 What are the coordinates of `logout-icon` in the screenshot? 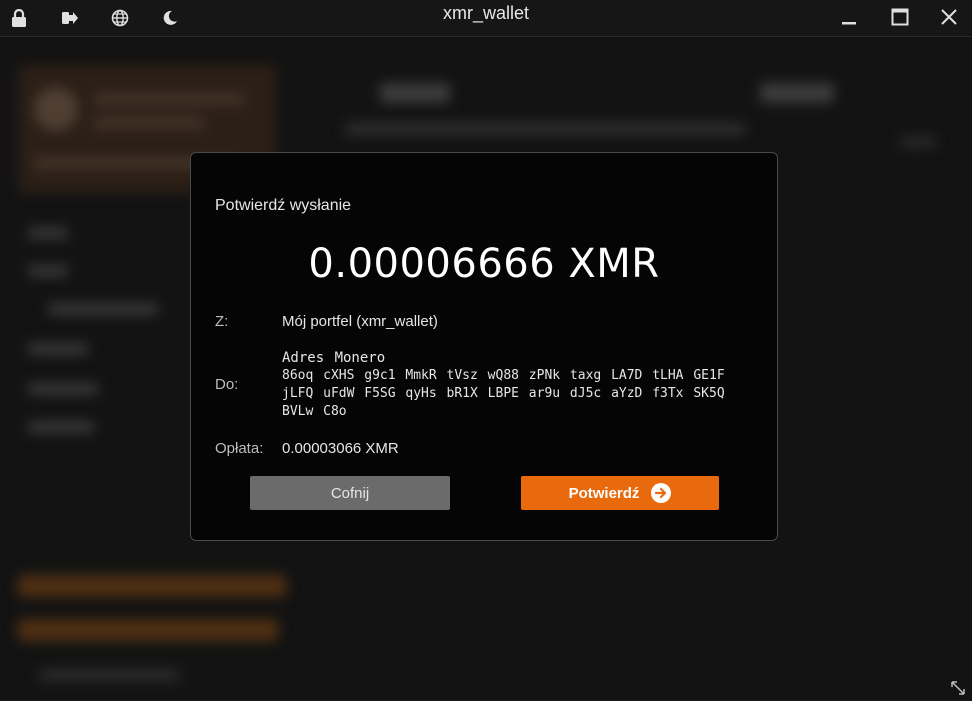 It's located at (70, 18).